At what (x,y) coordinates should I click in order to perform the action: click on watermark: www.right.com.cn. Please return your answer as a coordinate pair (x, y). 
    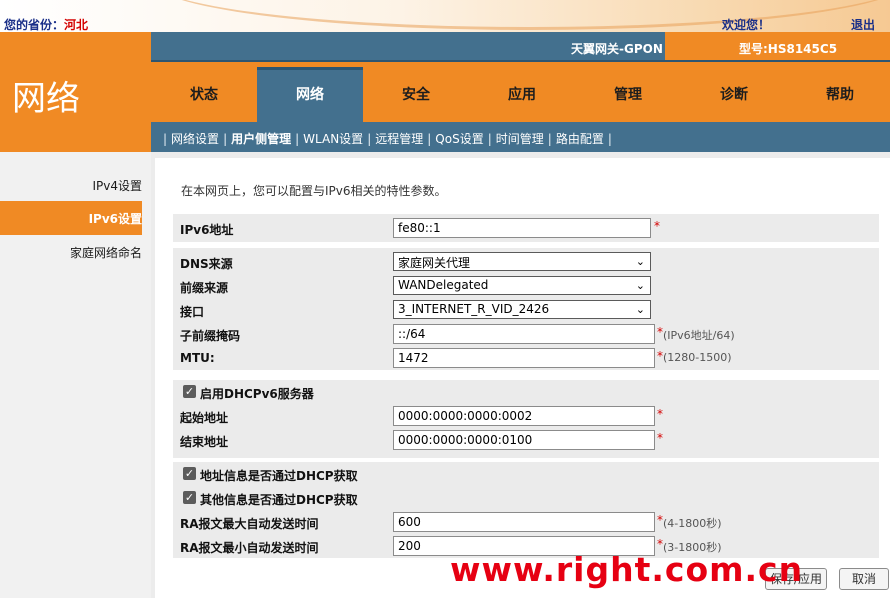
    Looking at the image, I should click on (627, 569).